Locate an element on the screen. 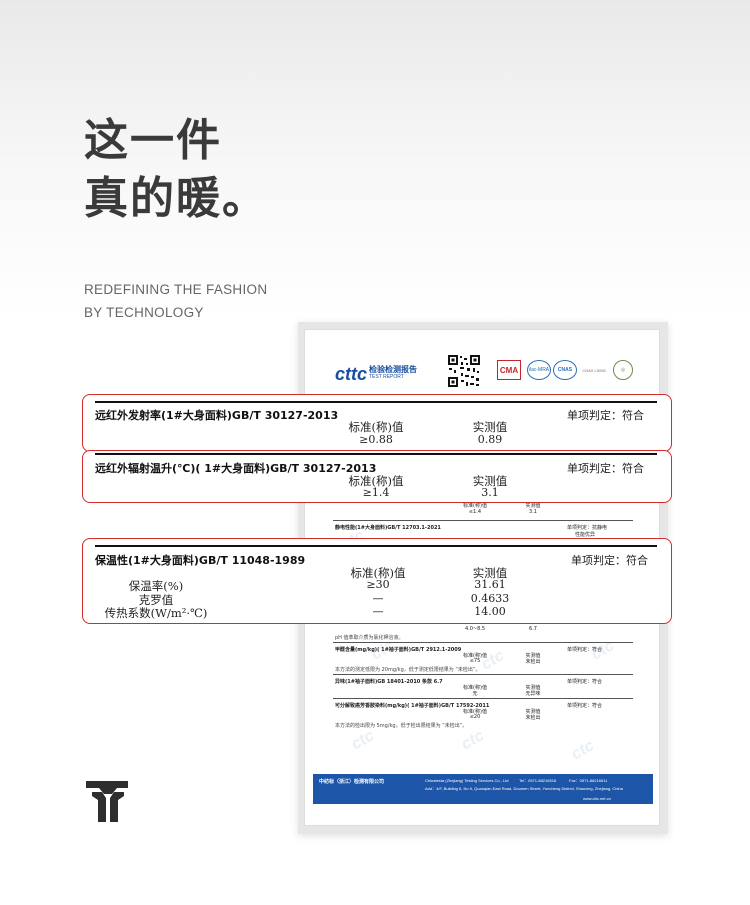 The width and height of the screenshot is (750, 905). cnas-badge: CNAS is located at coordinates (565, 370).